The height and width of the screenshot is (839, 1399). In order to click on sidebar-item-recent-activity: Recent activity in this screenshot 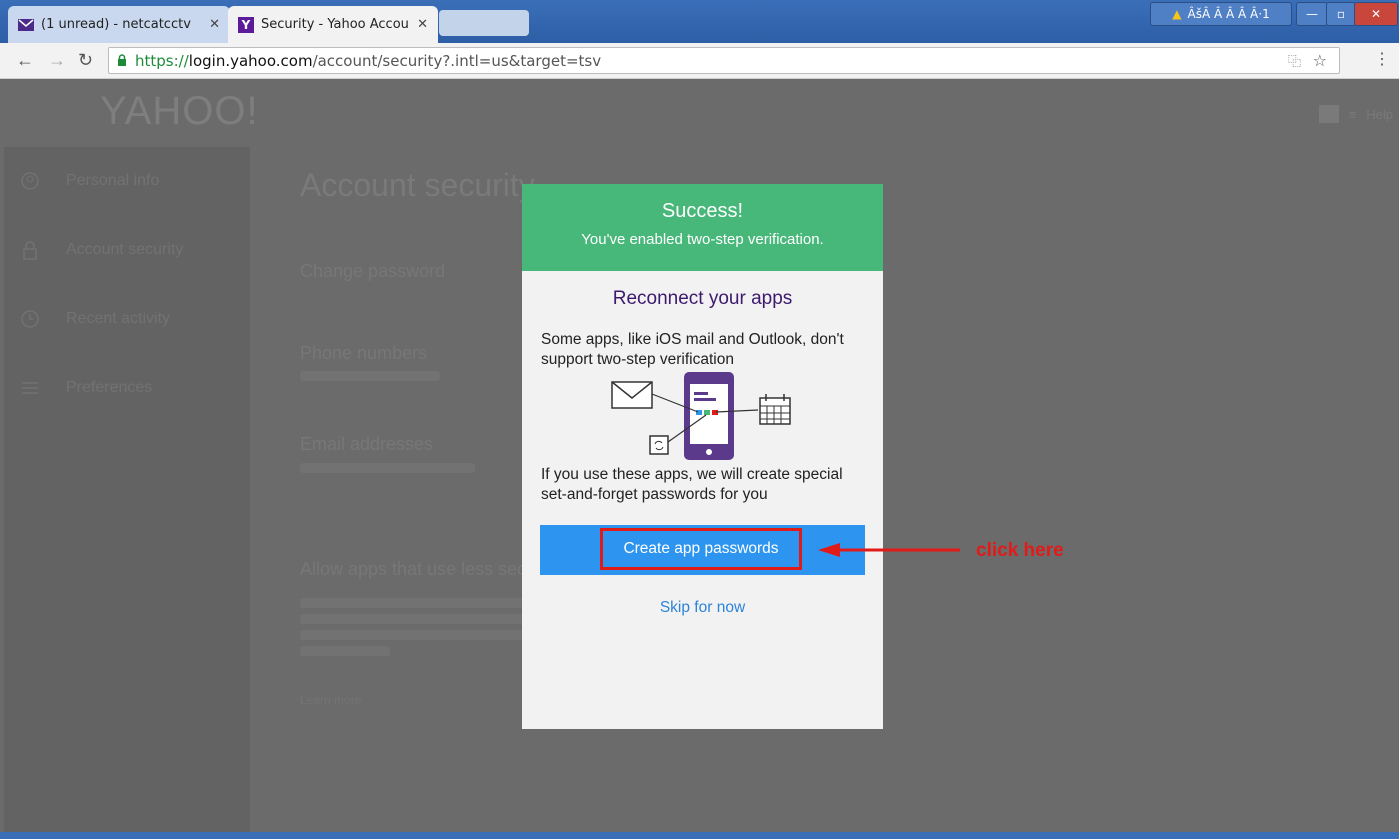, I will do `click(95, 319)`.